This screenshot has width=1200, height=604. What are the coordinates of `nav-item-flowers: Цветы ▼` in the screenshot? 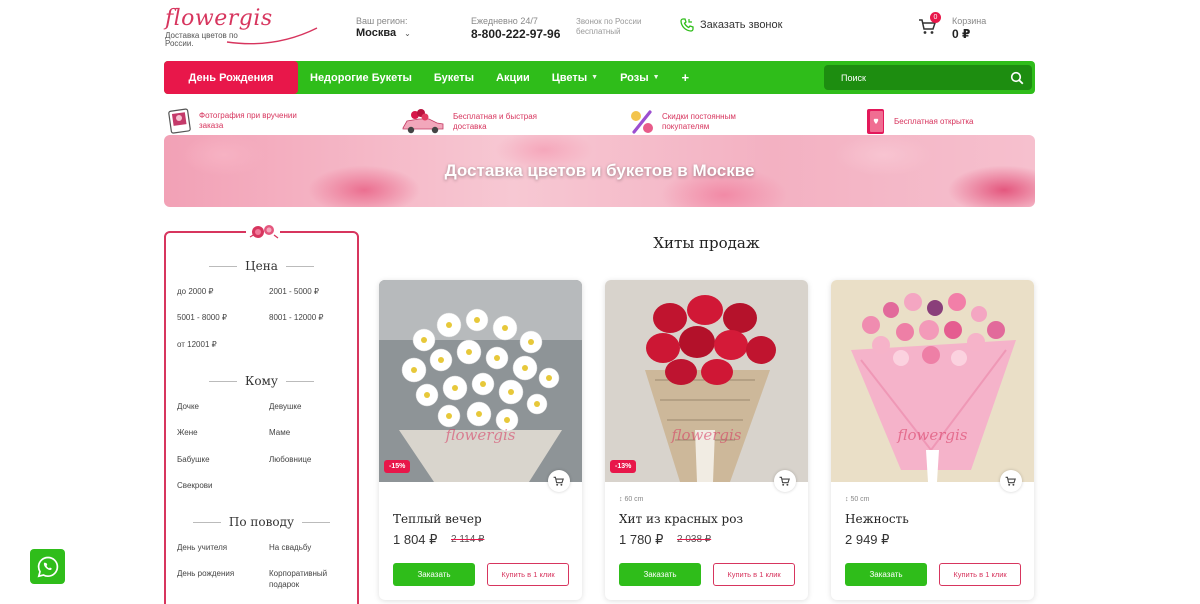 It's located at (575, 78).